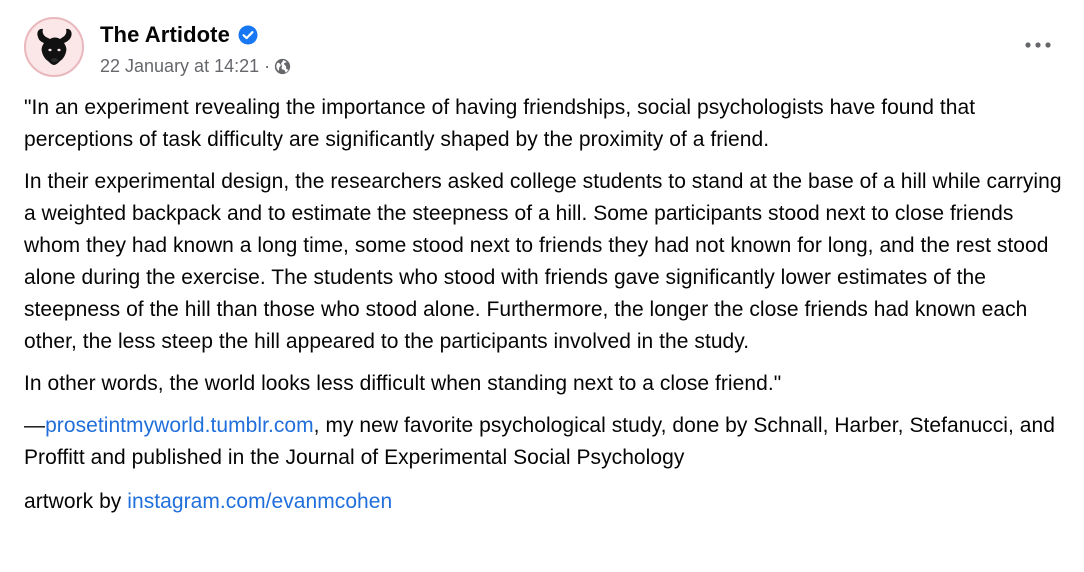 The width and height of the screenshot is (1084, 572). I want to click on post-meta: The Artidote 22 January at 14:21 ·, so click(195, 49).